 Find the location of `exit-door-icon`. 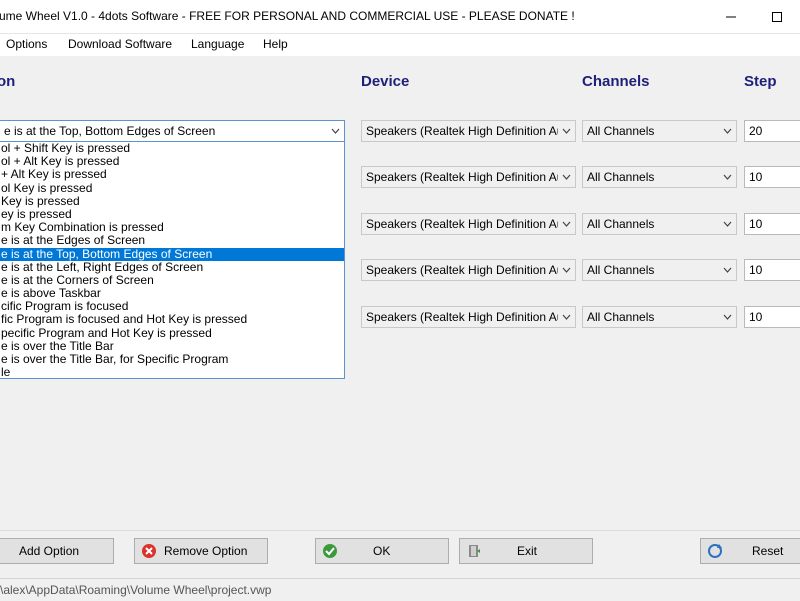

exit-door-icon is located at coordinates (474, 551).